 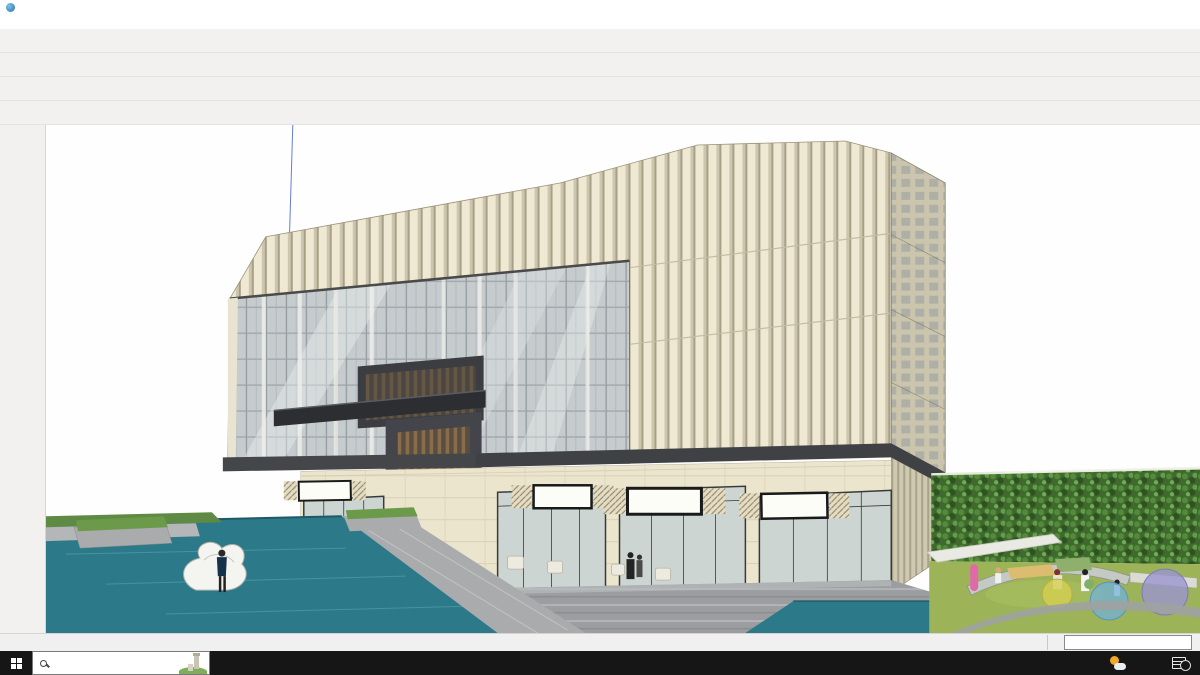 What do you see at coordinates (1117, 663) in the screenshot?
I see `weather-icon` at bounding box center [1117, 663].